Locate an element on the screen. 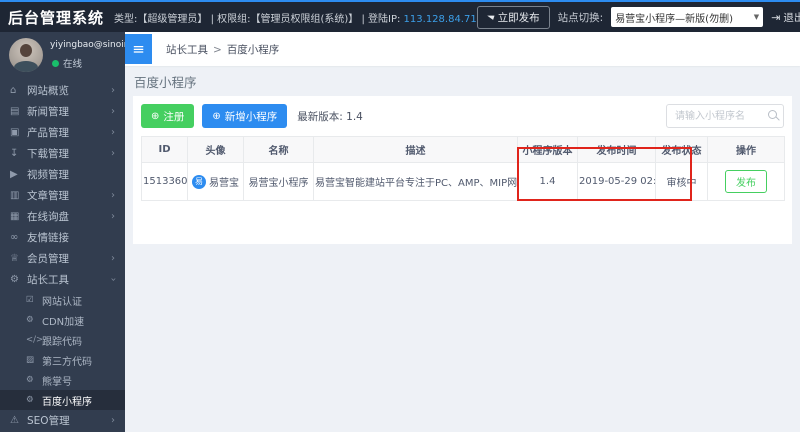 This screenshot has height=432, width=800. sidebar-item-news: ▤ 新闻管理 › is located at coordinates (62, 111).